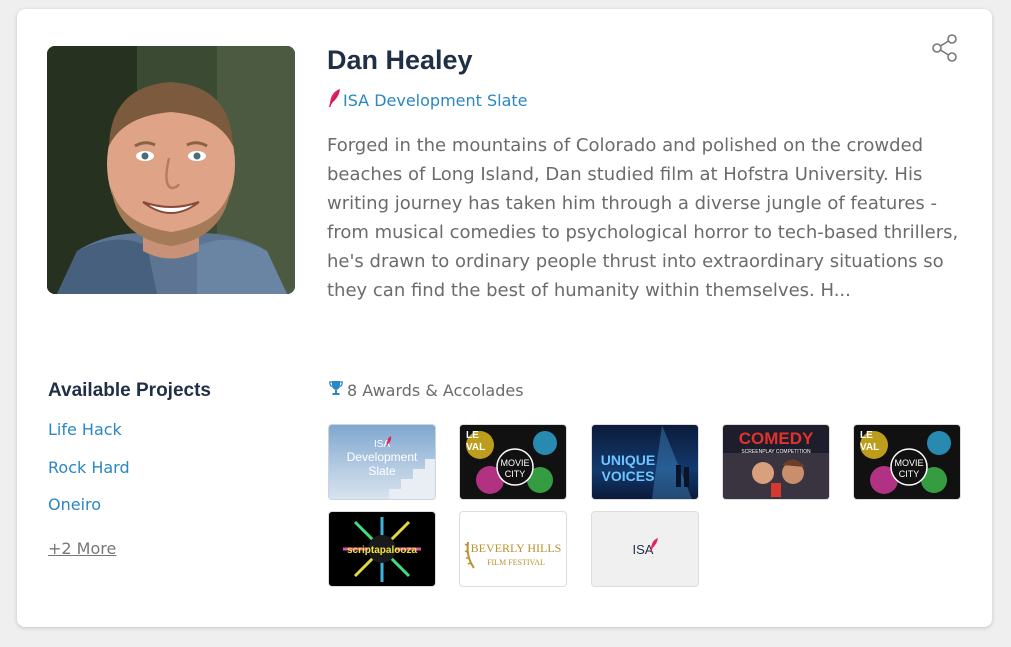  Describe the element at coordinates (382, 471) in the screenshot. I see `badge-1-line-3: Slate` at that location.